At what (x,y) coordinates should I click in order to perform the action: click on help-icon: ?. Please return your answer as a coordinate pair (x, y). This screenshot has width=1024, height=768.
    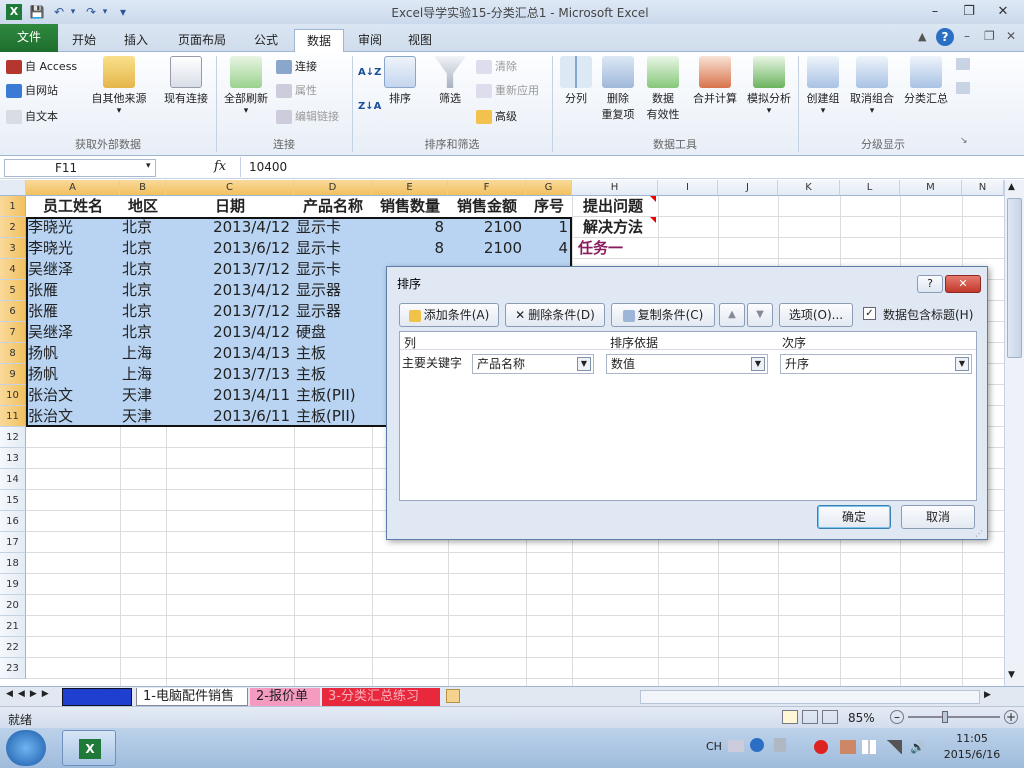
    Looking at the image, I should click on (945, 37).